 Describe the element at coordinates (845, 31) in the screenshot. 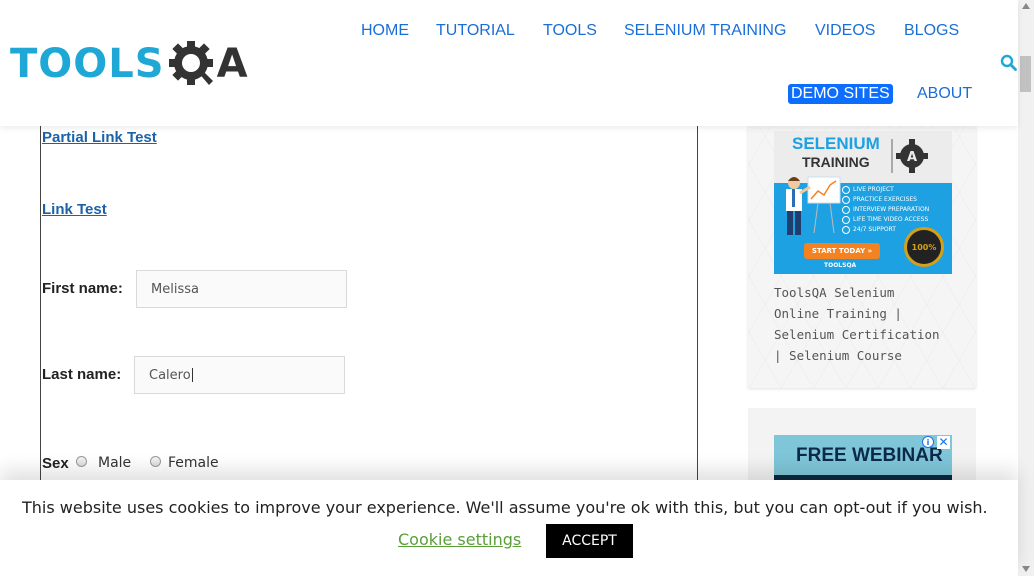

I see `nav-videos: VIDEOS` at that location.